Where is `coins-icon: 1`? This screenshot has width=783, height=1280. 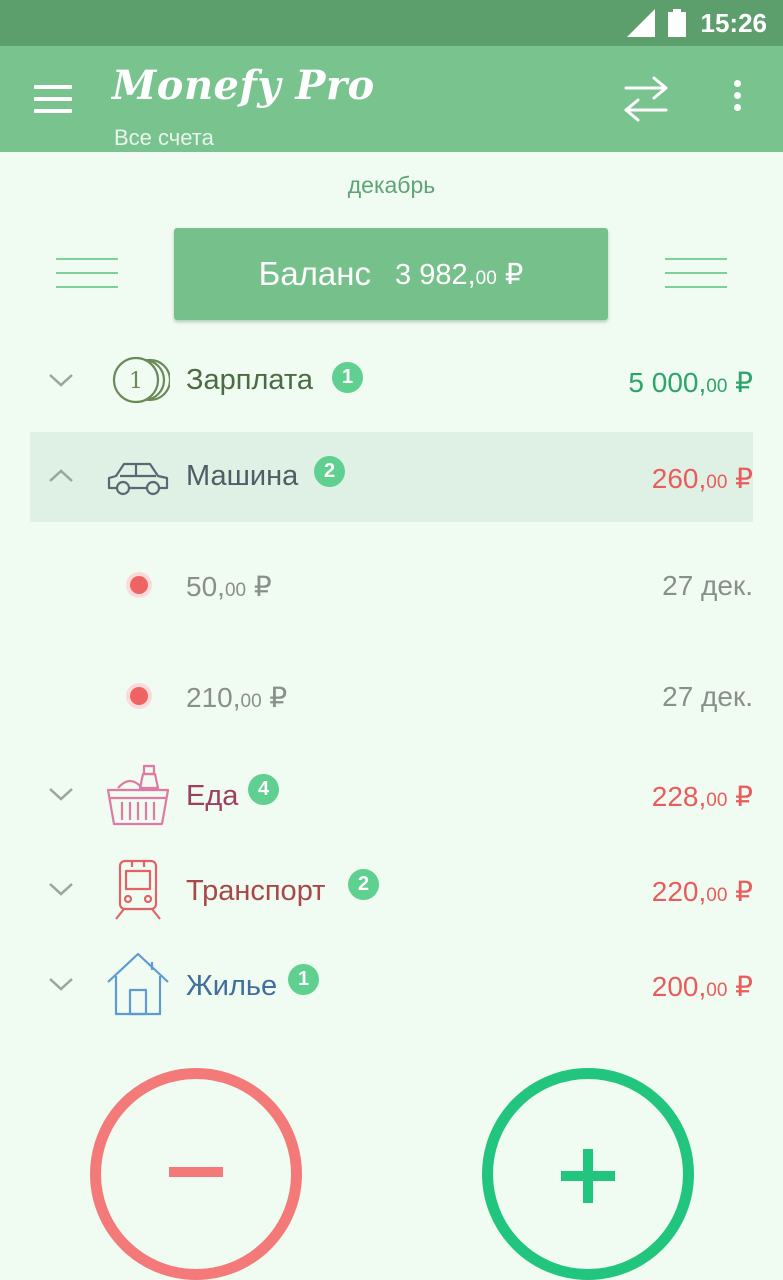
coins-icon: 1 is located at coordinates (141, 380).